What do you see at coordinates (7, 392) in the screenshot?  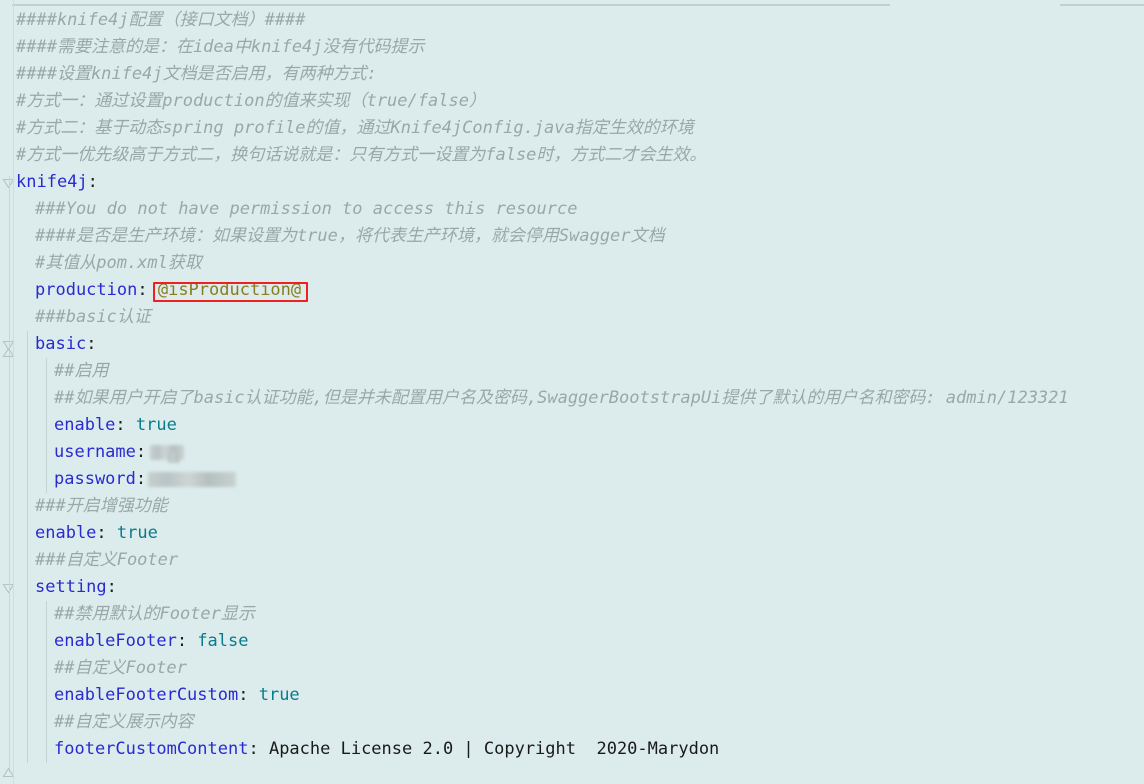 I see `editor-gutter` at bounding box center [7, 392].